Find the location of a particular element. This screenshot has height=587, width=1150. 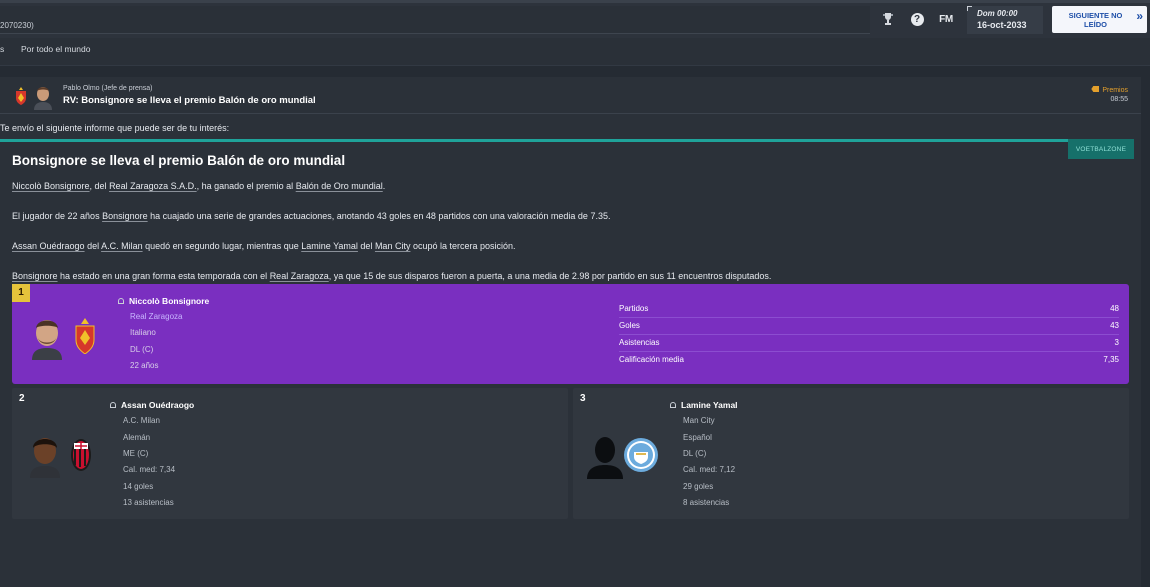

text: quedó en segundo lugar, mientras que is located at coordinates (222, 246).